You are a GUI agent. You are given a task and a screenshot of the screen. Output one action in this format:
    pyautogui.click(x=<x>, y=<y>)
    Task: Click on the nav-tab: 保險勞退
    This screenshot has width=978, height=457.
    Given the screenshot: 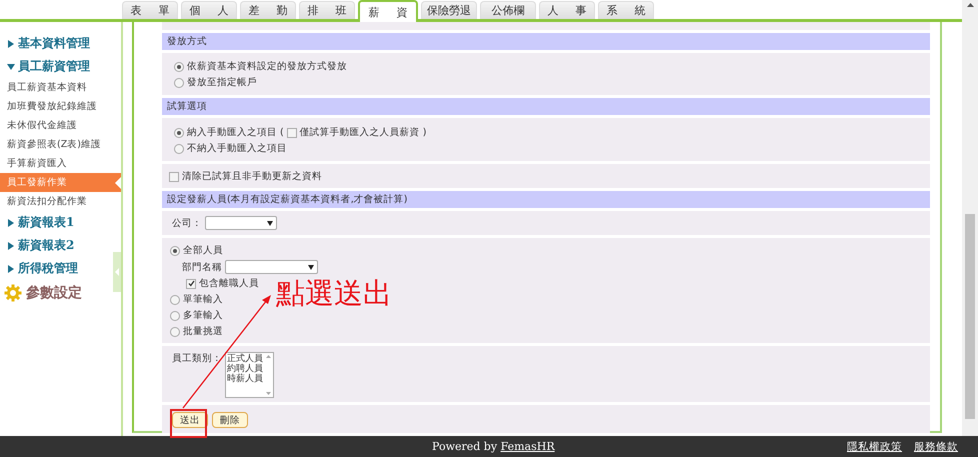 What is the action you would take?
    pyautogui.click(x=449, y=10)
    